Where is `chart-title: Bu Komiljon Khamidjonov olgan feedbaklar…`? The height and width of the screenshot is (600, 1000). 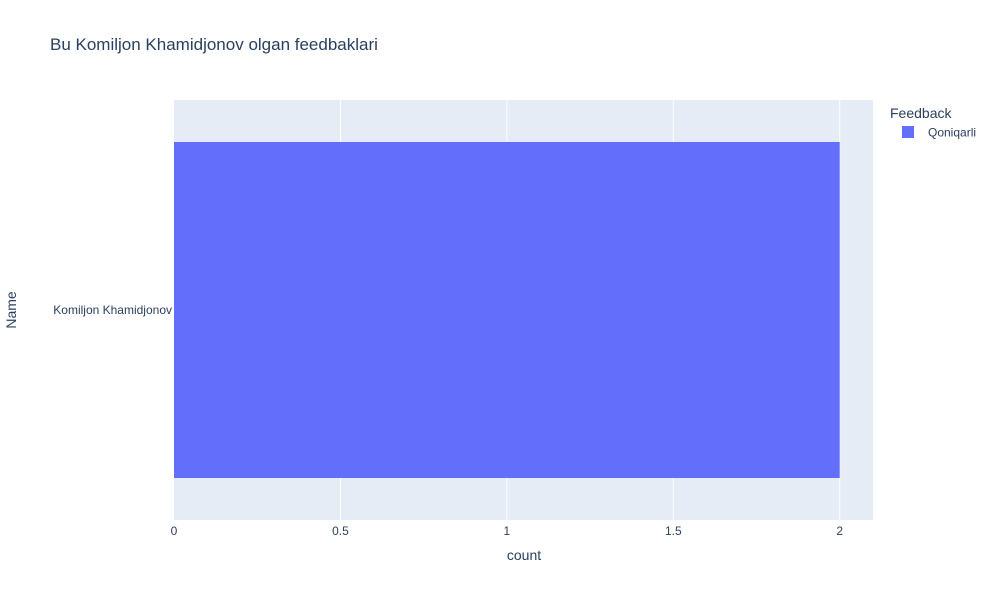
chart-title: Bu Komiljon Khamidjonov olgan feedbaklar… is located at coordinates (214, 44).